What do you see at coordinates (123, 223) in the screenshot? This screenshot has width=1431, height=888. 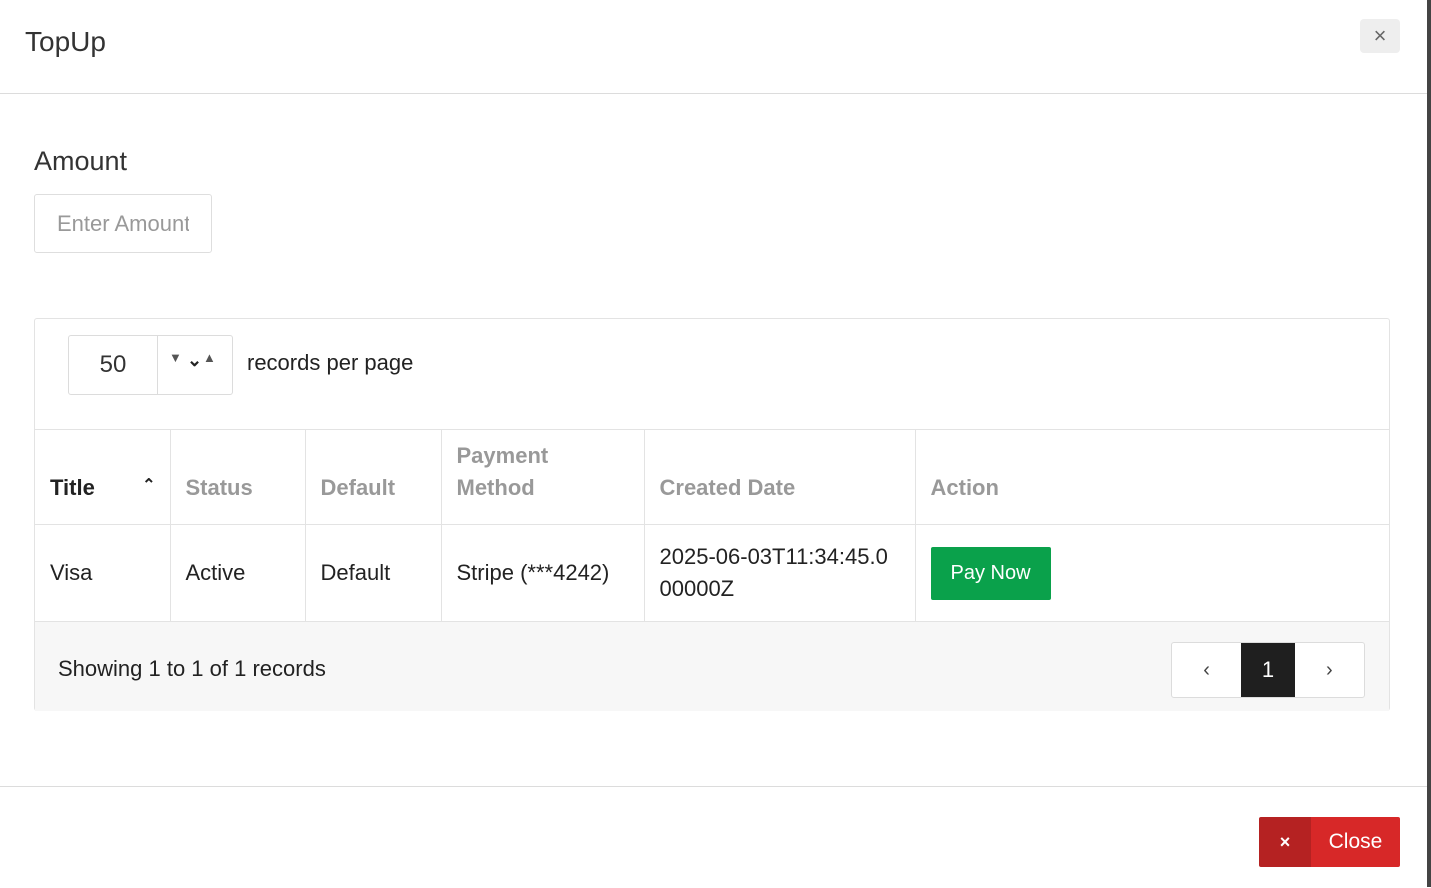 I see `amount-input` at bounding box center [123, 223].